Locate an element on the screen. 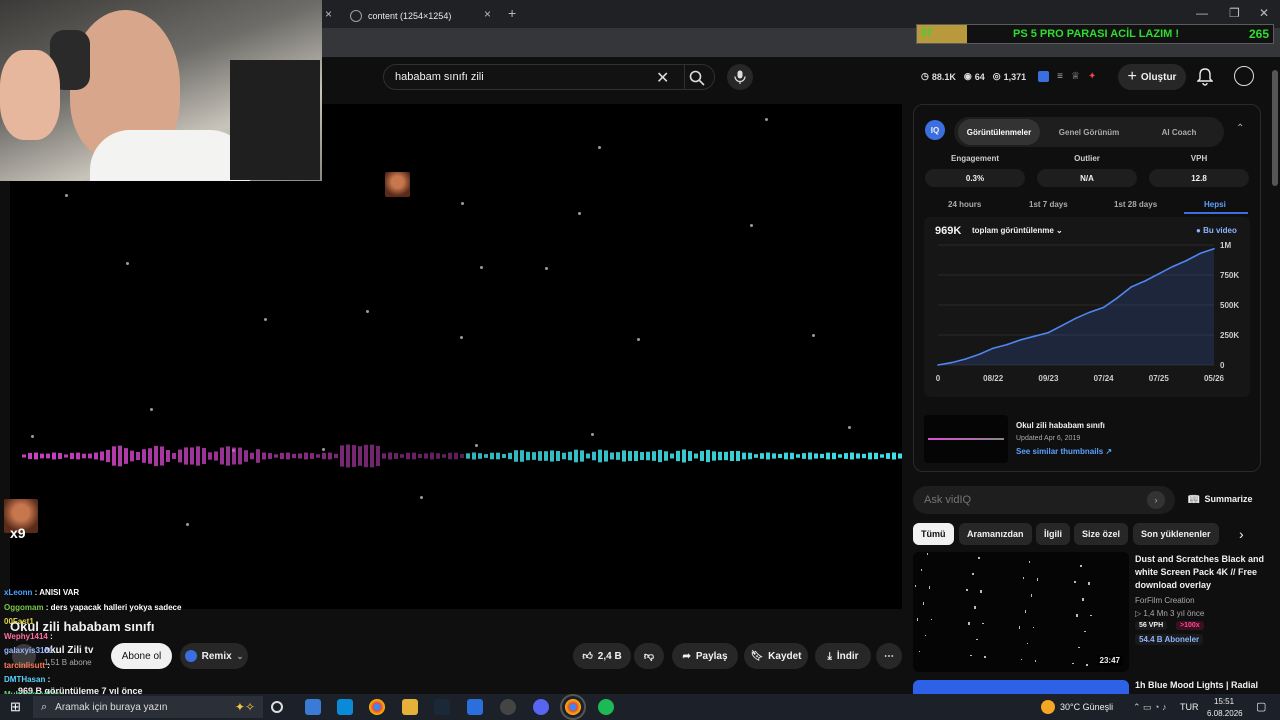 This screenshot has height=720, width=1280. bell-off-icon: ✦ is located at coordinates (1092, 76).